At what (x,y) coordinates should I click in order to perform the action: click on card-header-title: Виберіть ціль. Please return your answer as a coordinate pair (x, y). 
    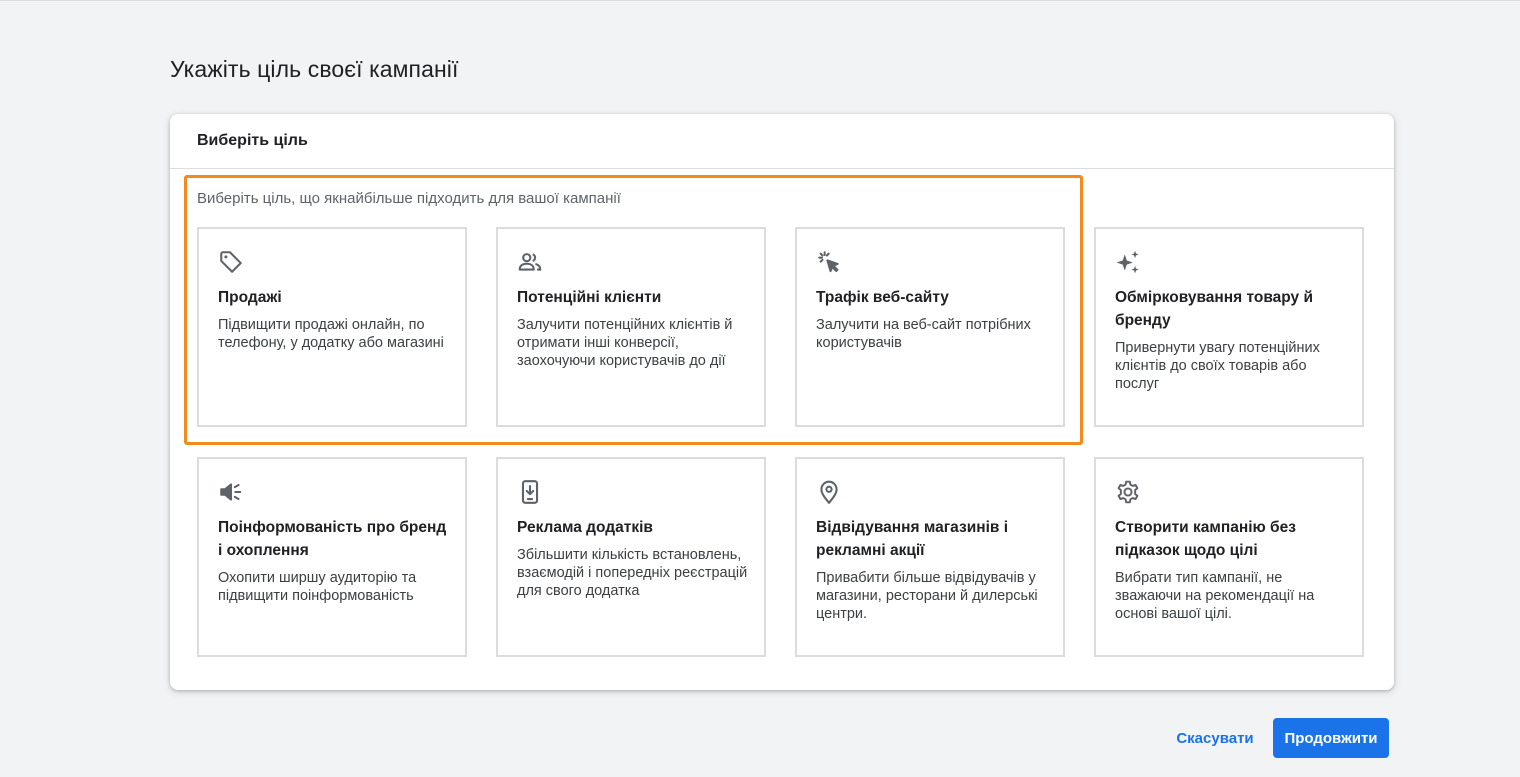
    Looking at the image, I should click on (252, 140).